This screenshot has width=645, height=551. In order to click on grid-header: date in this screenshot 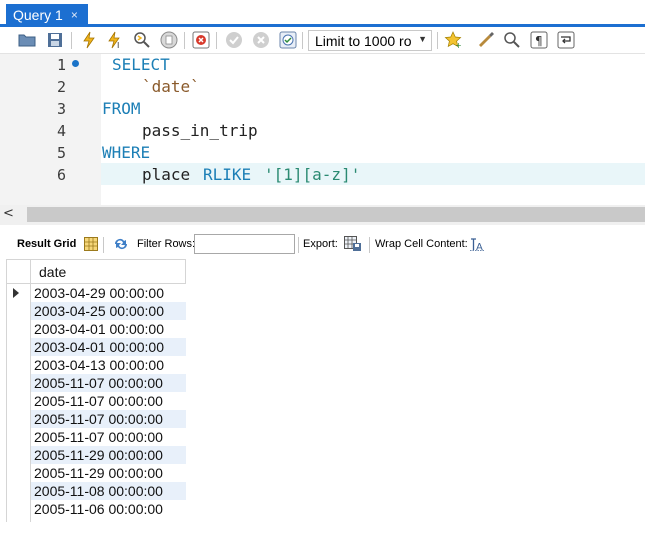, I will do `click(96, 271)`.